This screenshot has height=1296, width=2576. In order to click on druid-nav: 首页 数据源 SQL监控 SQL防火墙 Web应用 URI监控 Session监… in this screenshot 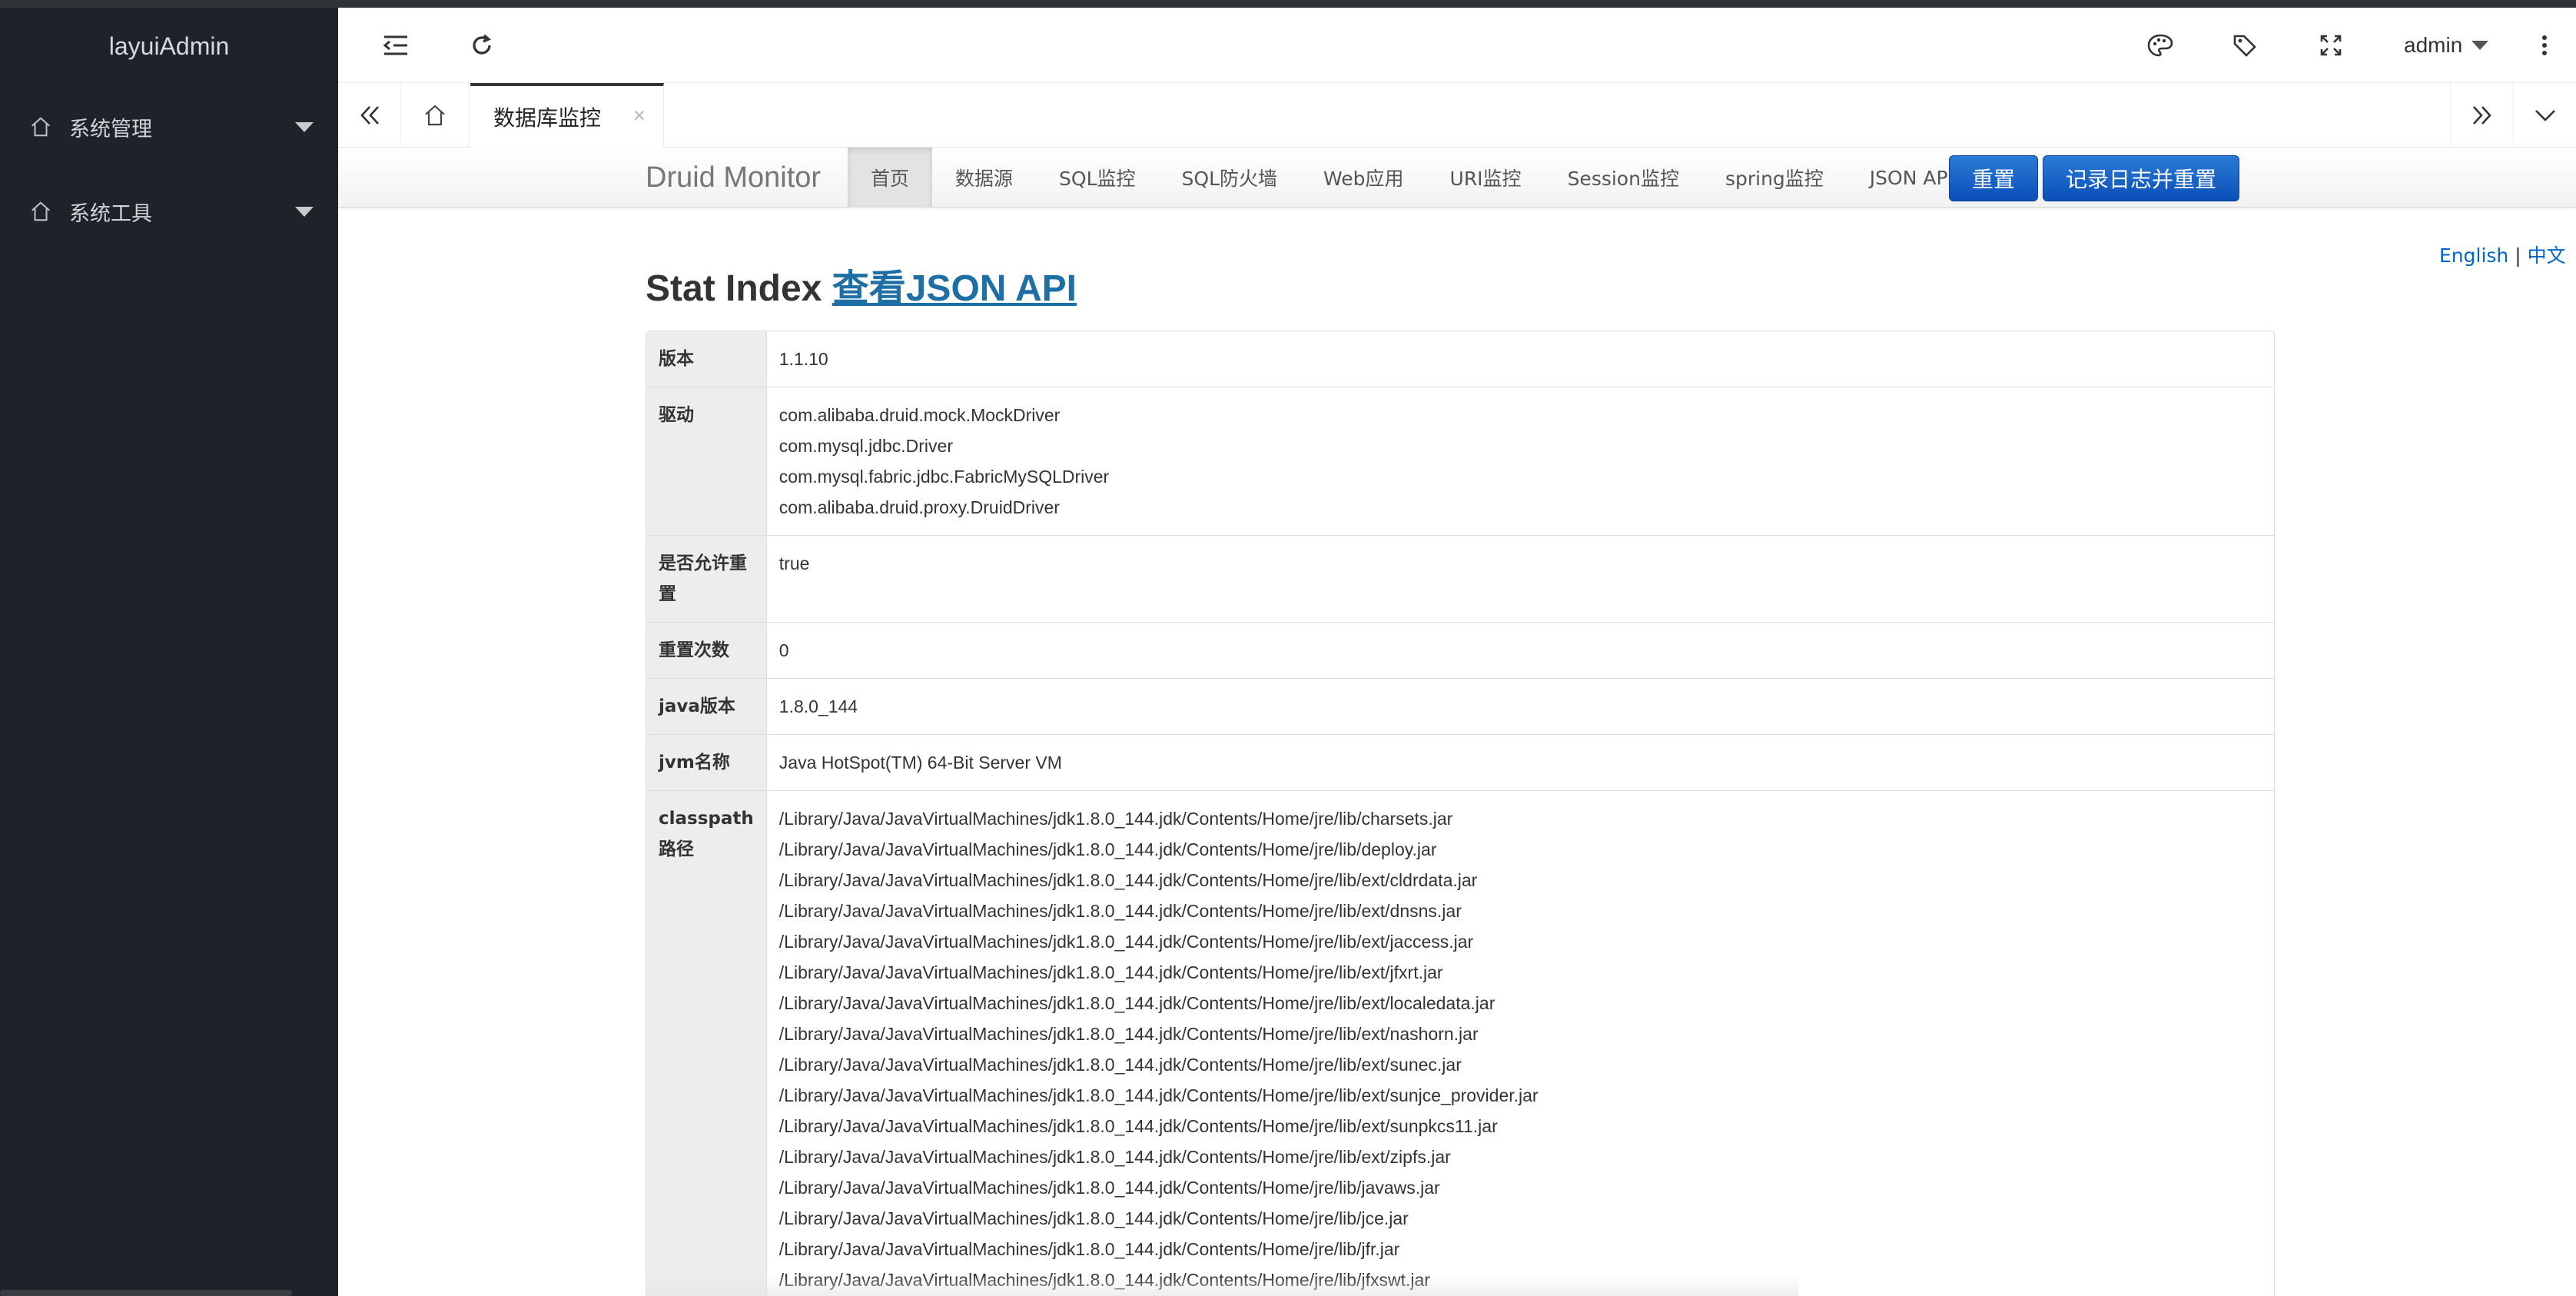, I will do `click(1412, 178)`.